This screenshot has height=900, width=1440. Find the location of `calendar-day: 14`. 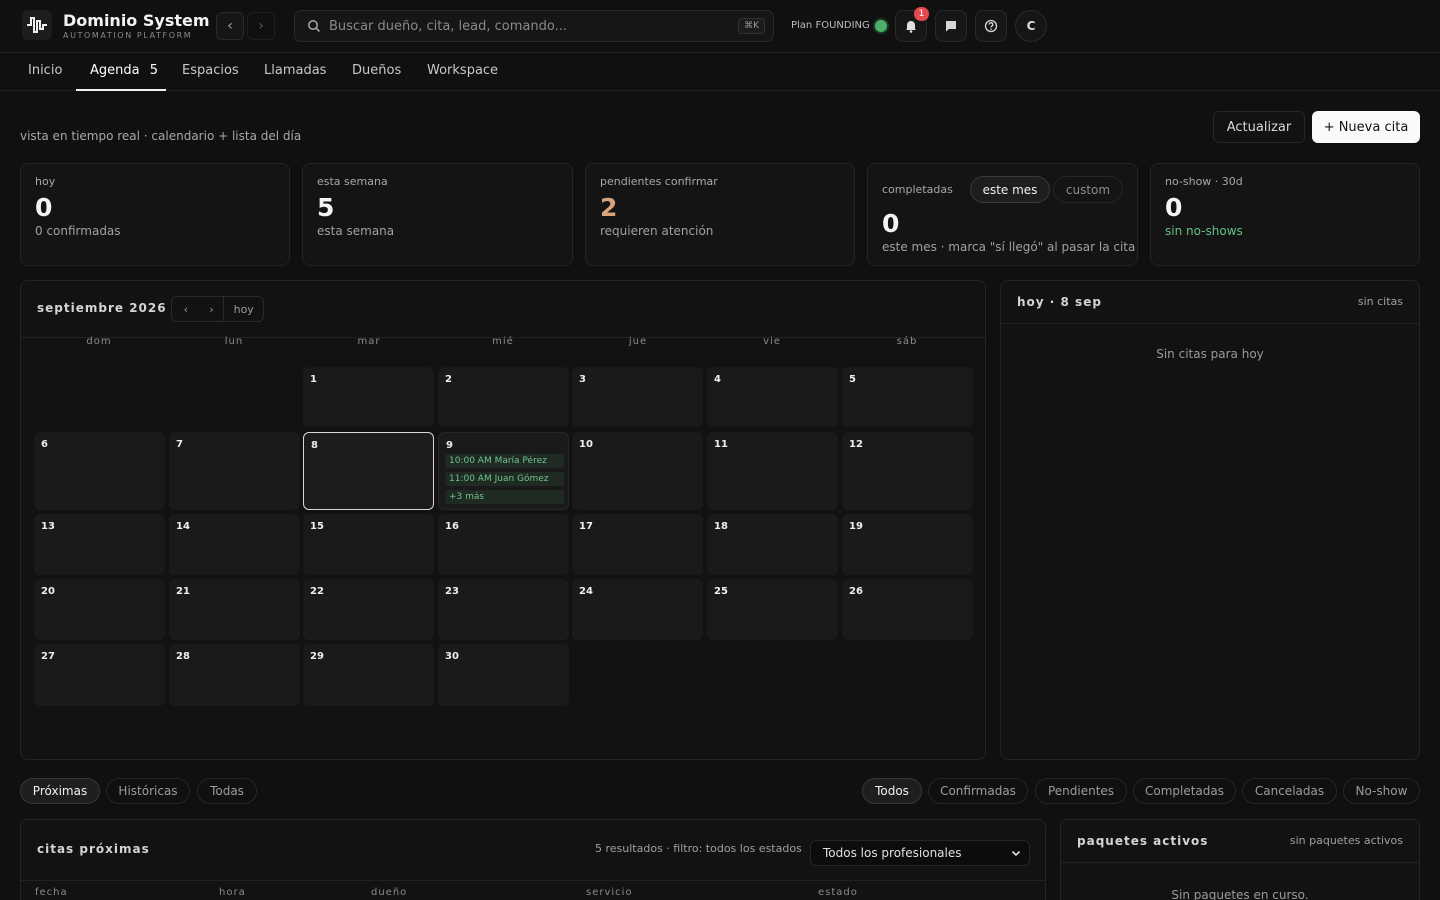

calendar-day: 14 is located at coordinates (234, 544).